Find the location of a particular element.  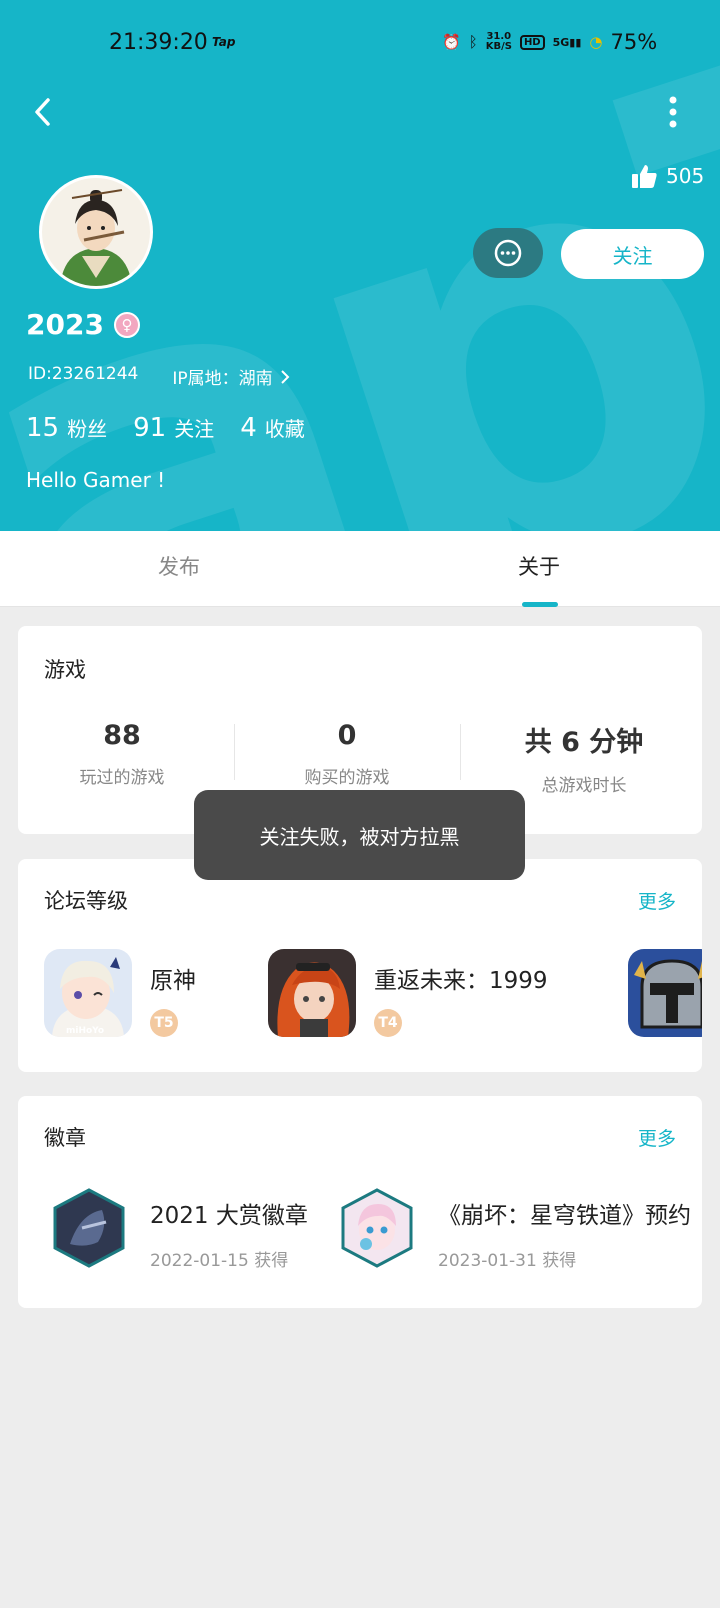

played-games-label: 玩过的游戏 is located at coordinates (122, 778).